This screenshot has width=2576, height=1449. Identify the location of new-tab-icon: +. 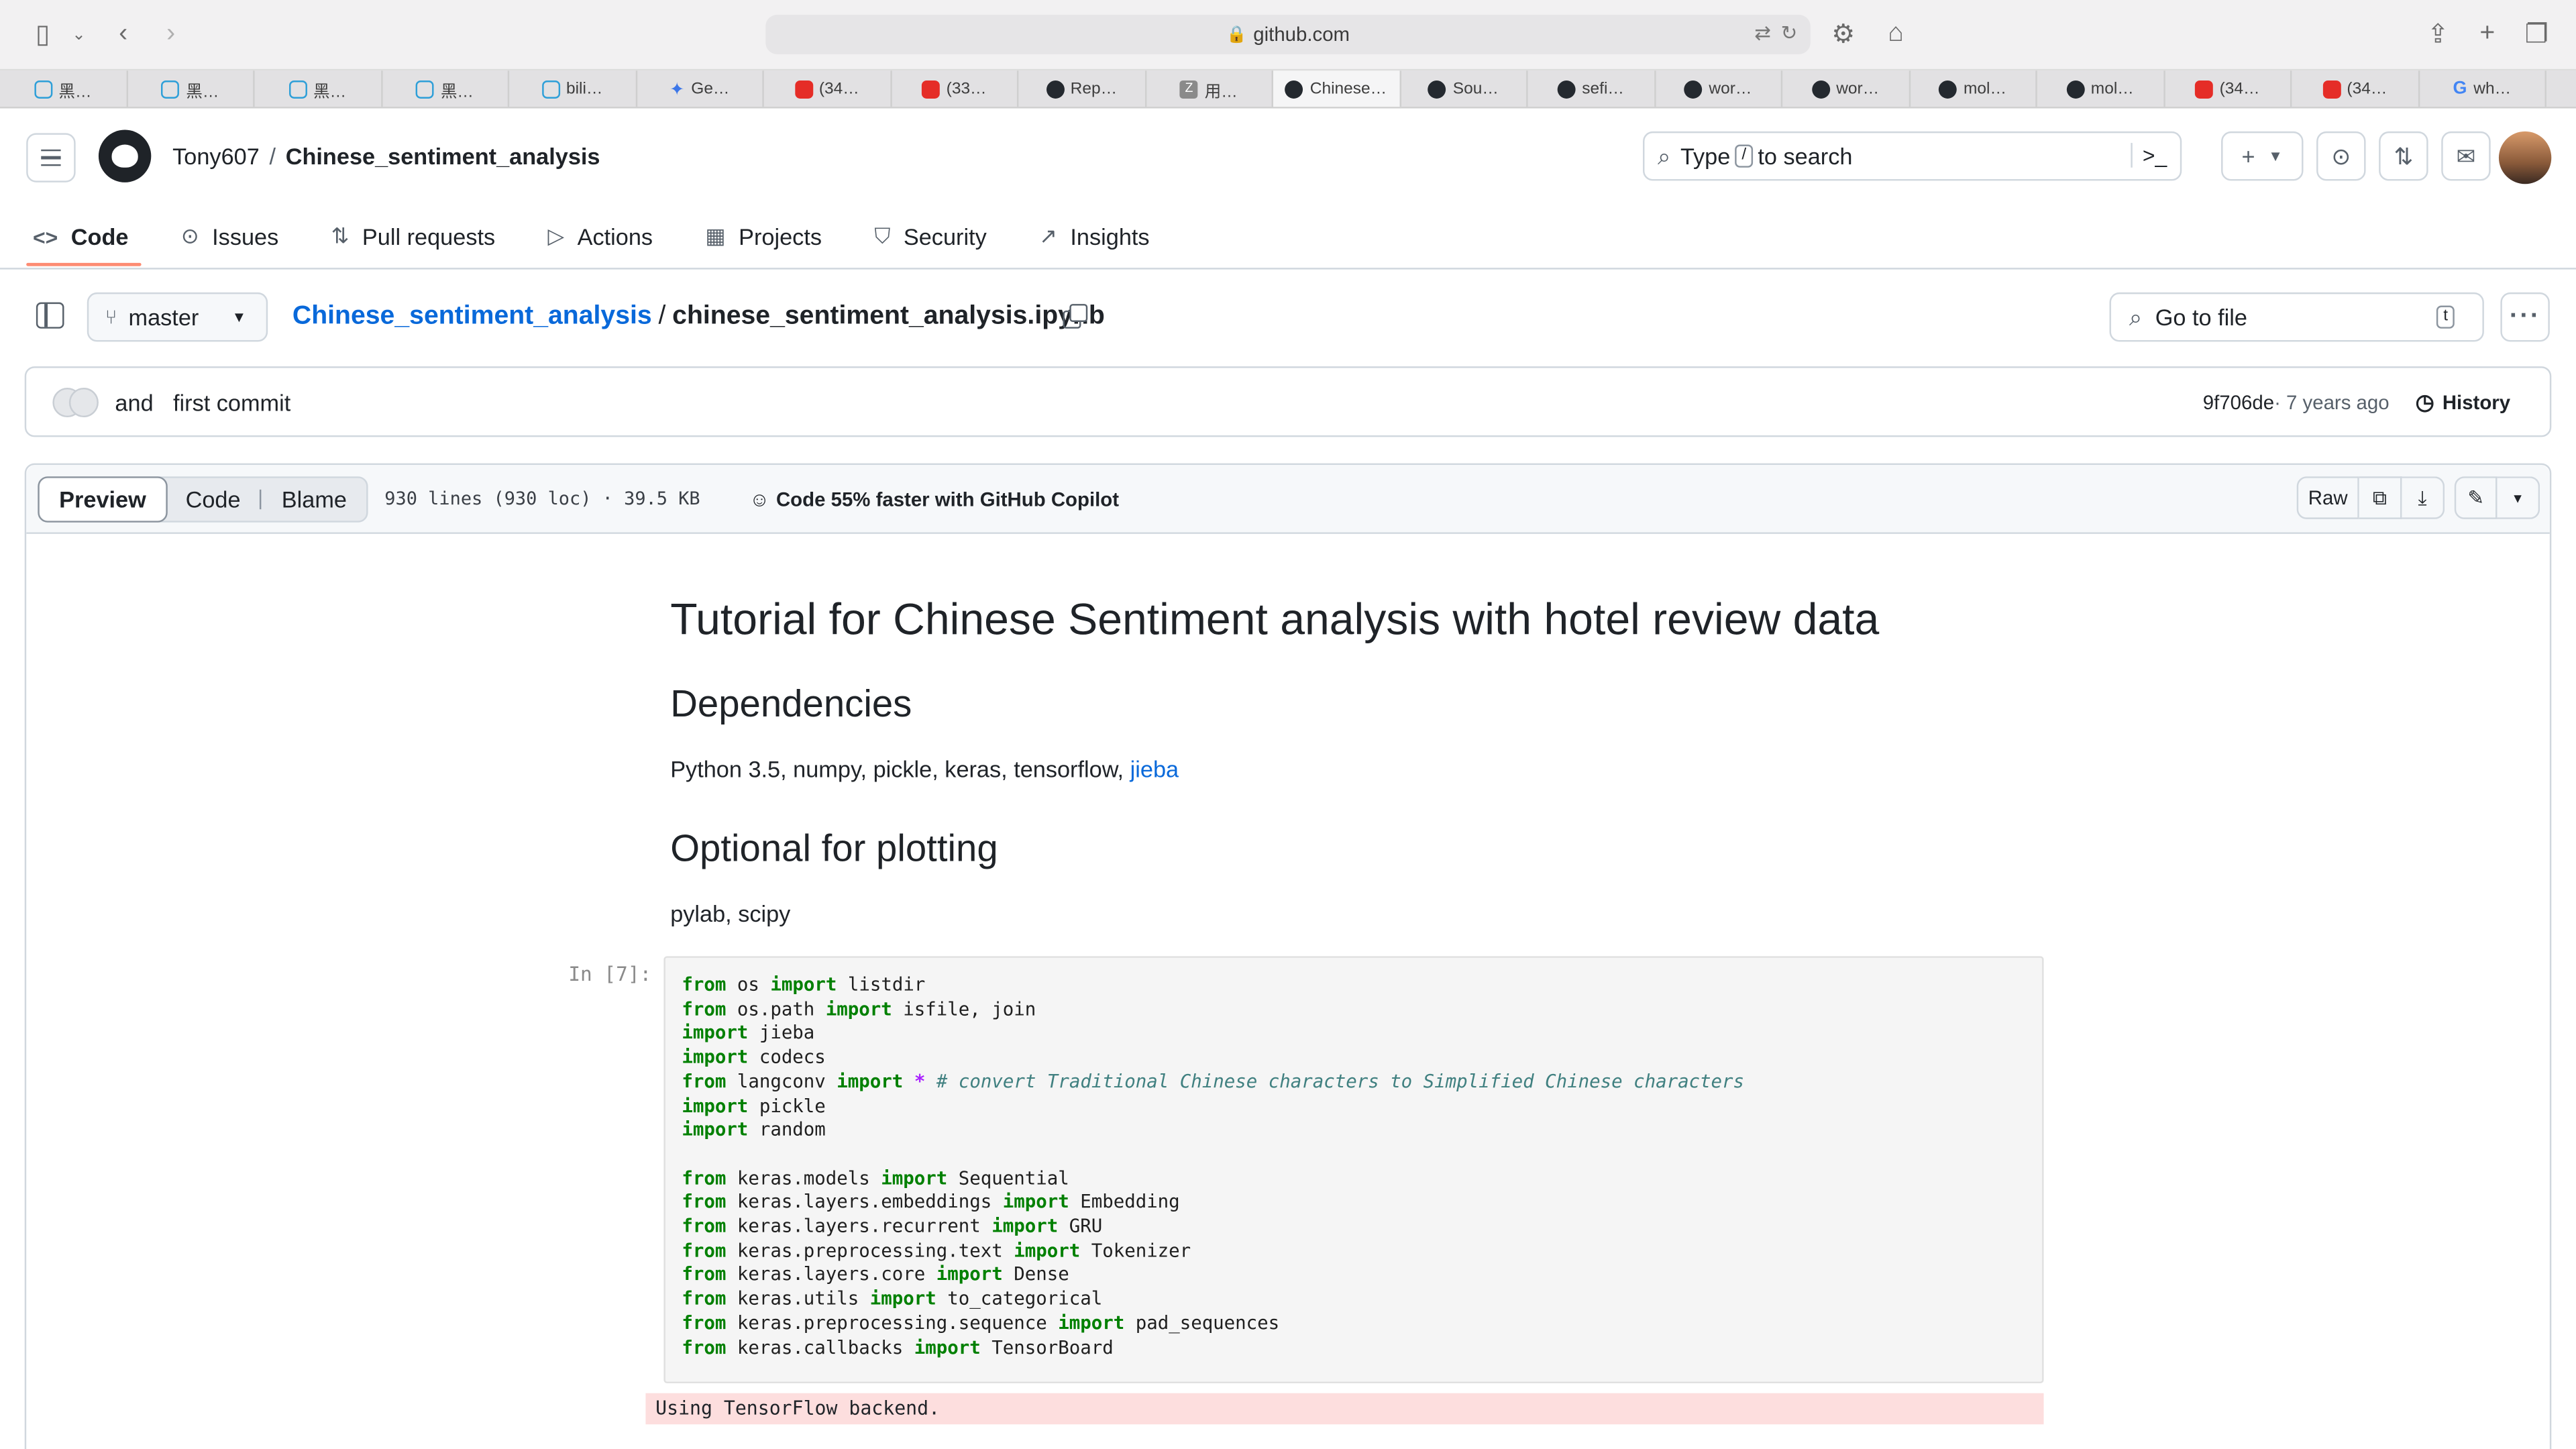
(2487, 34).